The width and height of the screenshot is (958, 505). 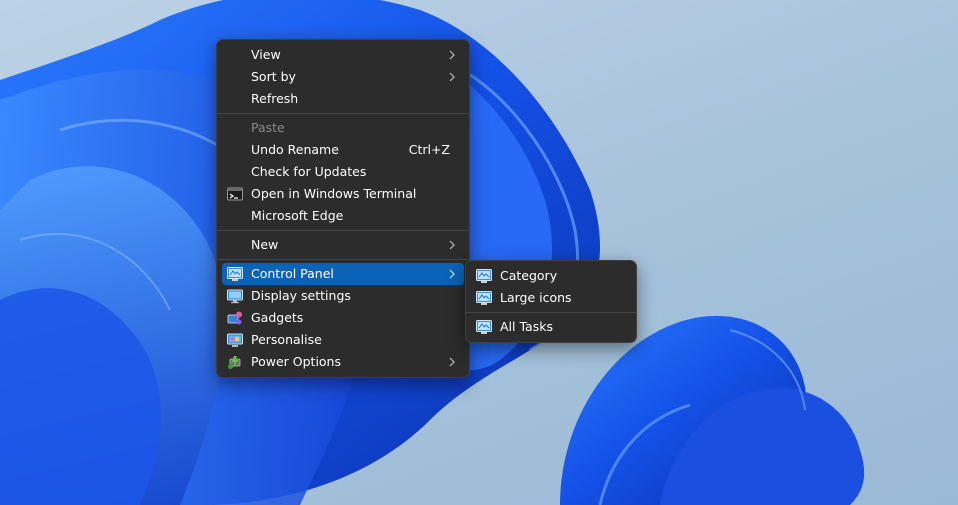 I want to click on gadgets-icon, so click(x=234, y=318).